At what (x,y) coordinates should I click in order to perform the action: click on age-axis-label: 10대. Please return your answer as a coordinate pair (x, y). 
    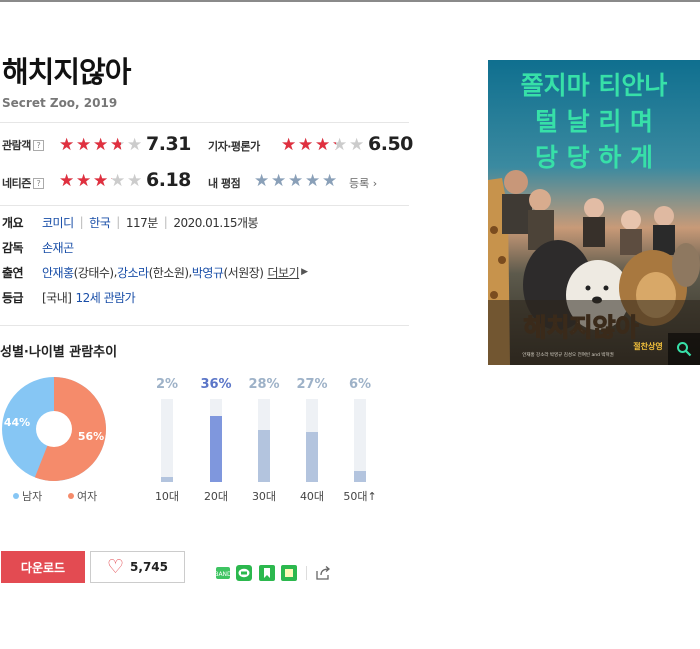
    Looking at the image, I should click on (167, 496).